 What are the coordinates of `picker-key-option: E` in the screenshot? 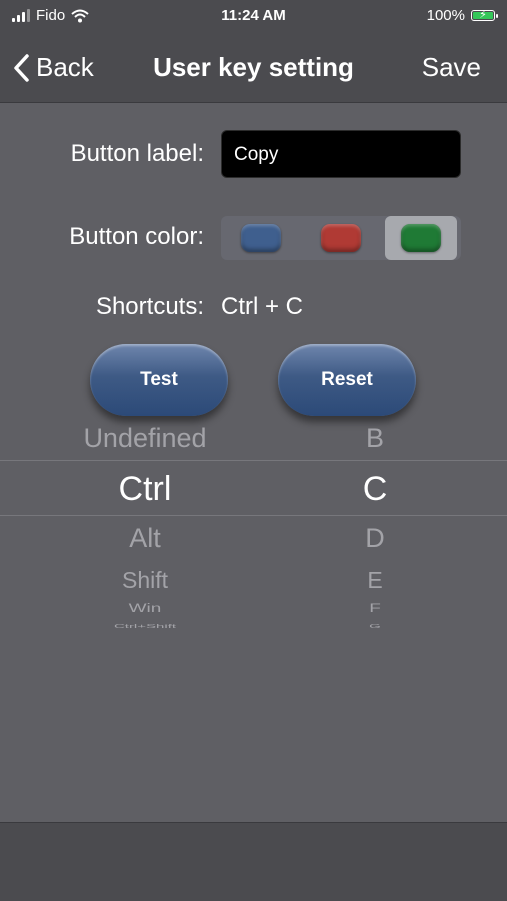 It's located at (375, 580).